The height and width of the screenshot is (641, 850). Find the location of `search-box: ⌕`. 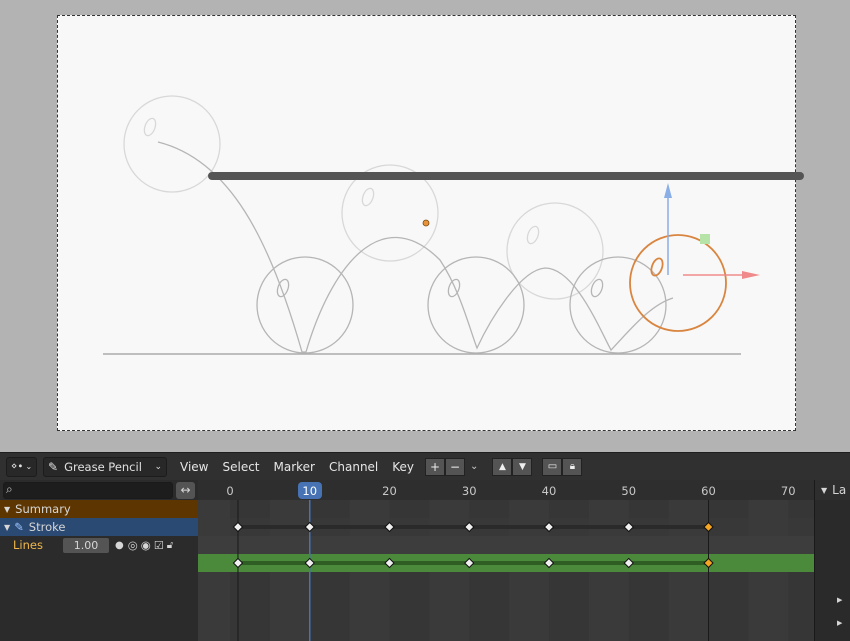

search-box: ⌕ is located at coordinates (88, 490).